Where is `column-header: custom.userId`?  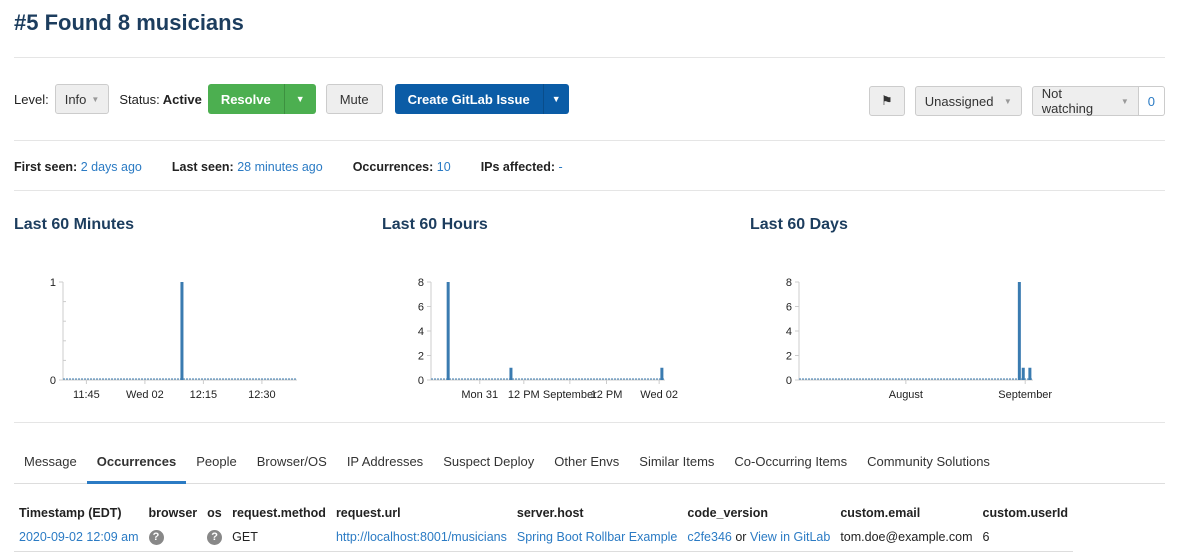 column-header: custom.userId is located at coordinates (1025, 513).